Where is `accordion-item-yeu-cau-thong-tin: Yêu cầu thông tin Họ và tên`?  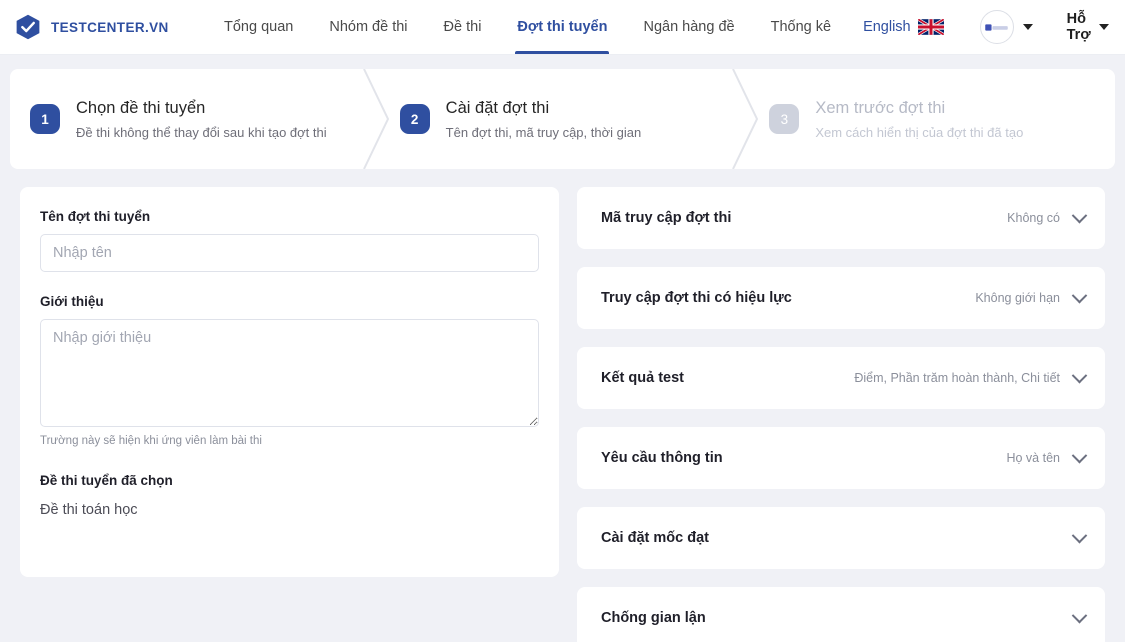
accordion-item-yeu-cau-thong-tin: Yêu cầu thông tin Họ và tên is located at coordinates (841, 458).